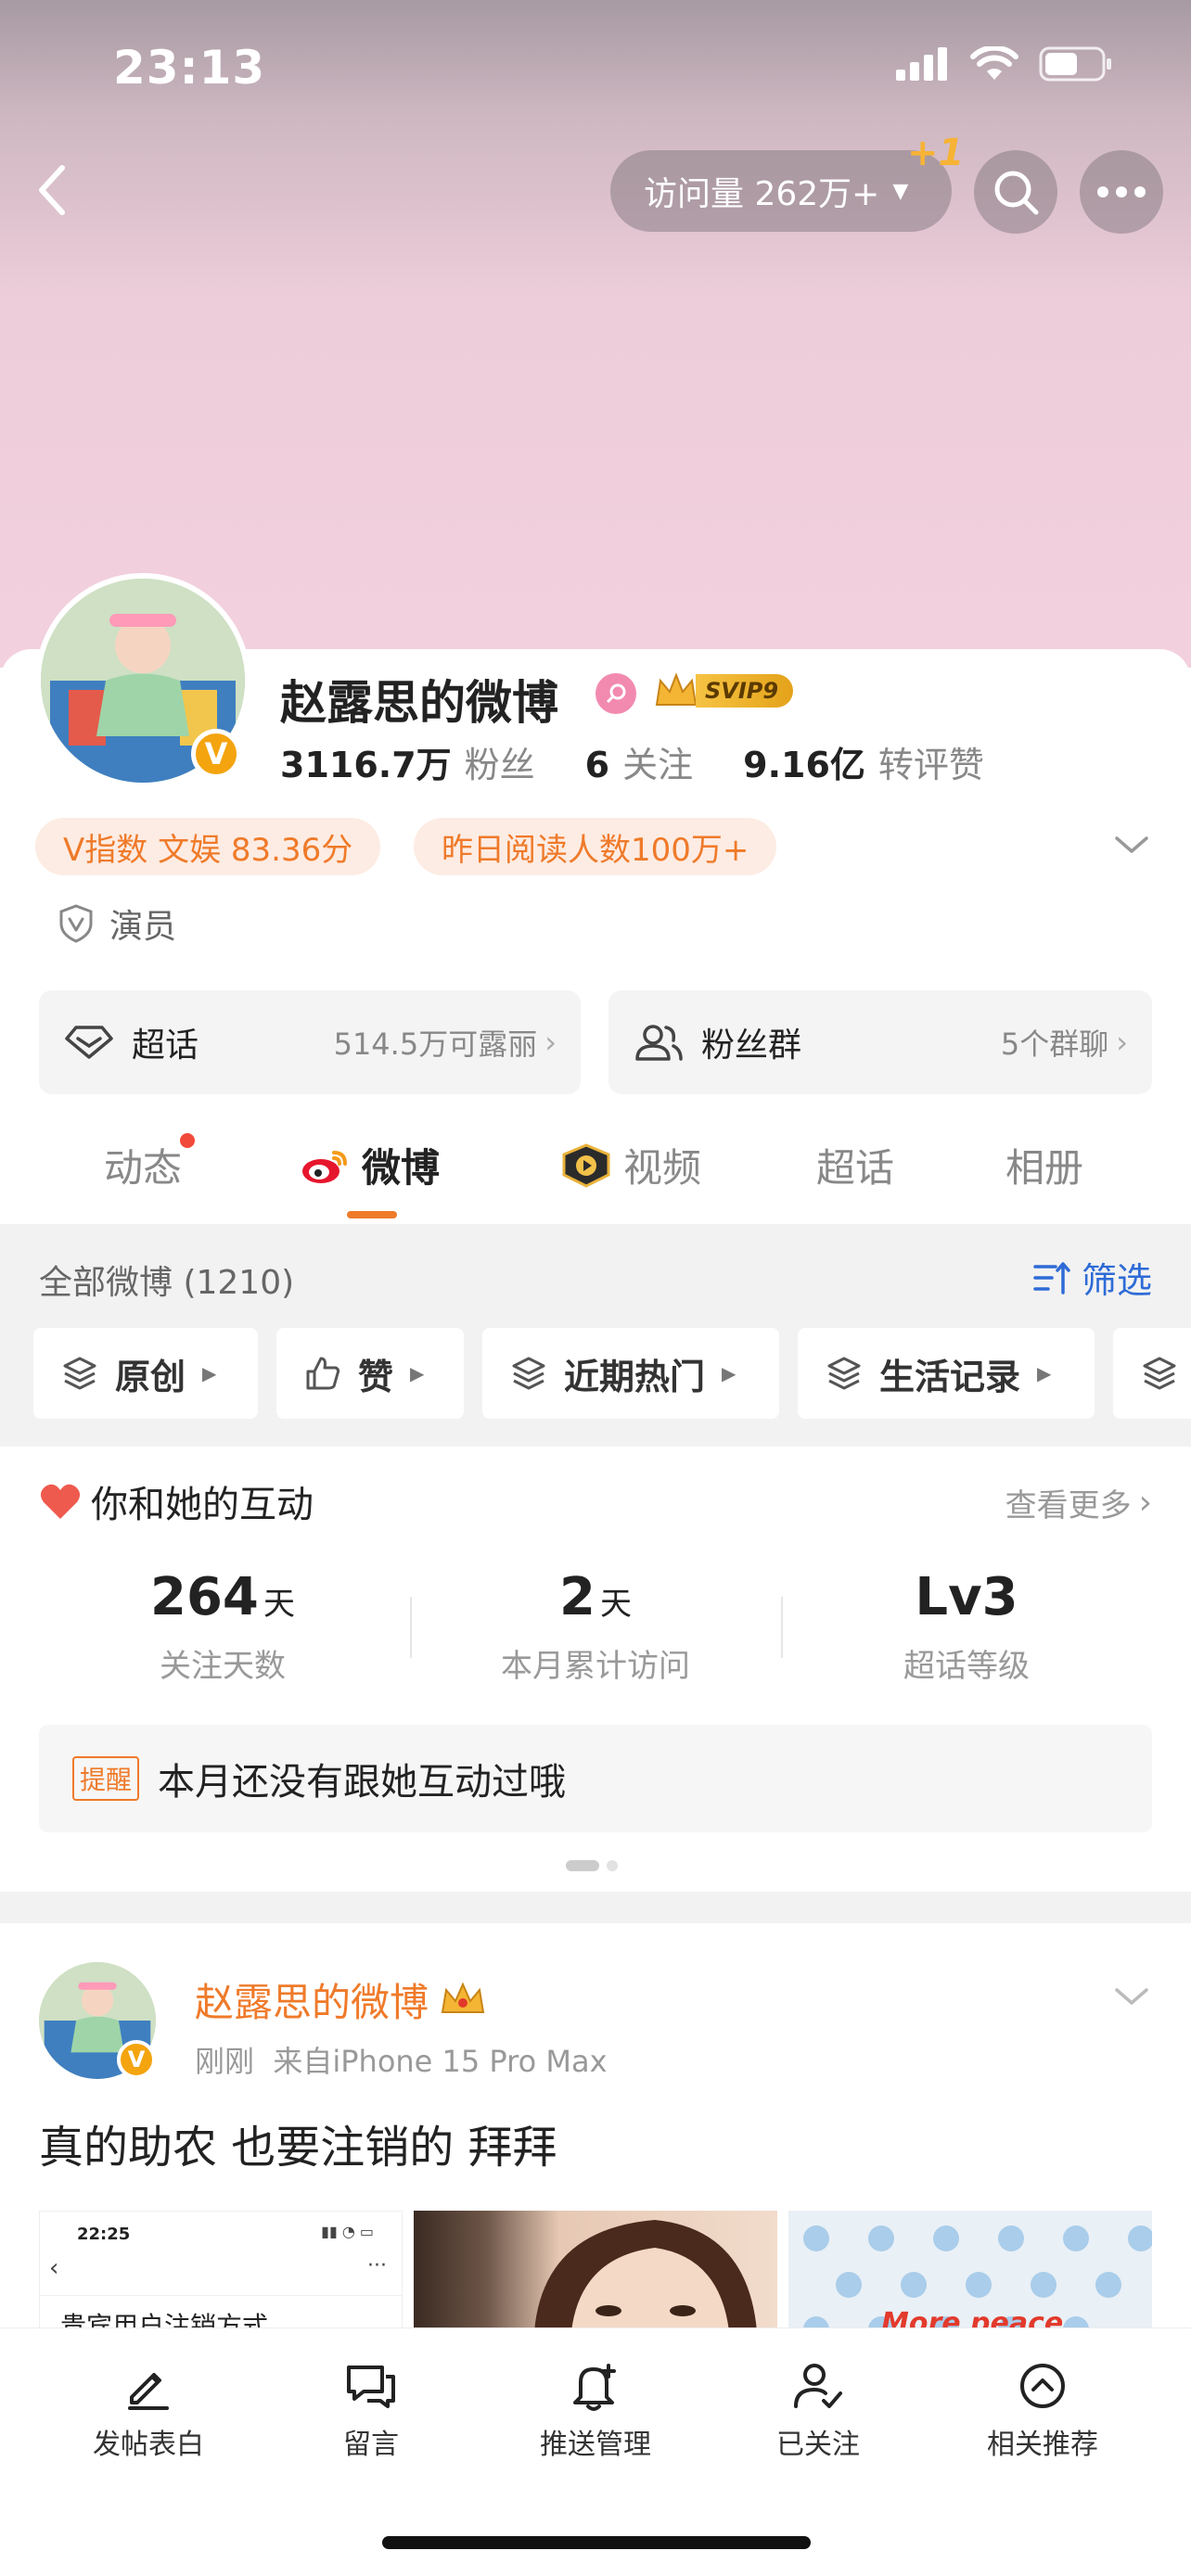 The image size is (1191, 2576). What do you see at coordinates (148, 2411) in the screenshot?
I see `post-confession-button: 发帖表白` at bounding box center [148, 2411].